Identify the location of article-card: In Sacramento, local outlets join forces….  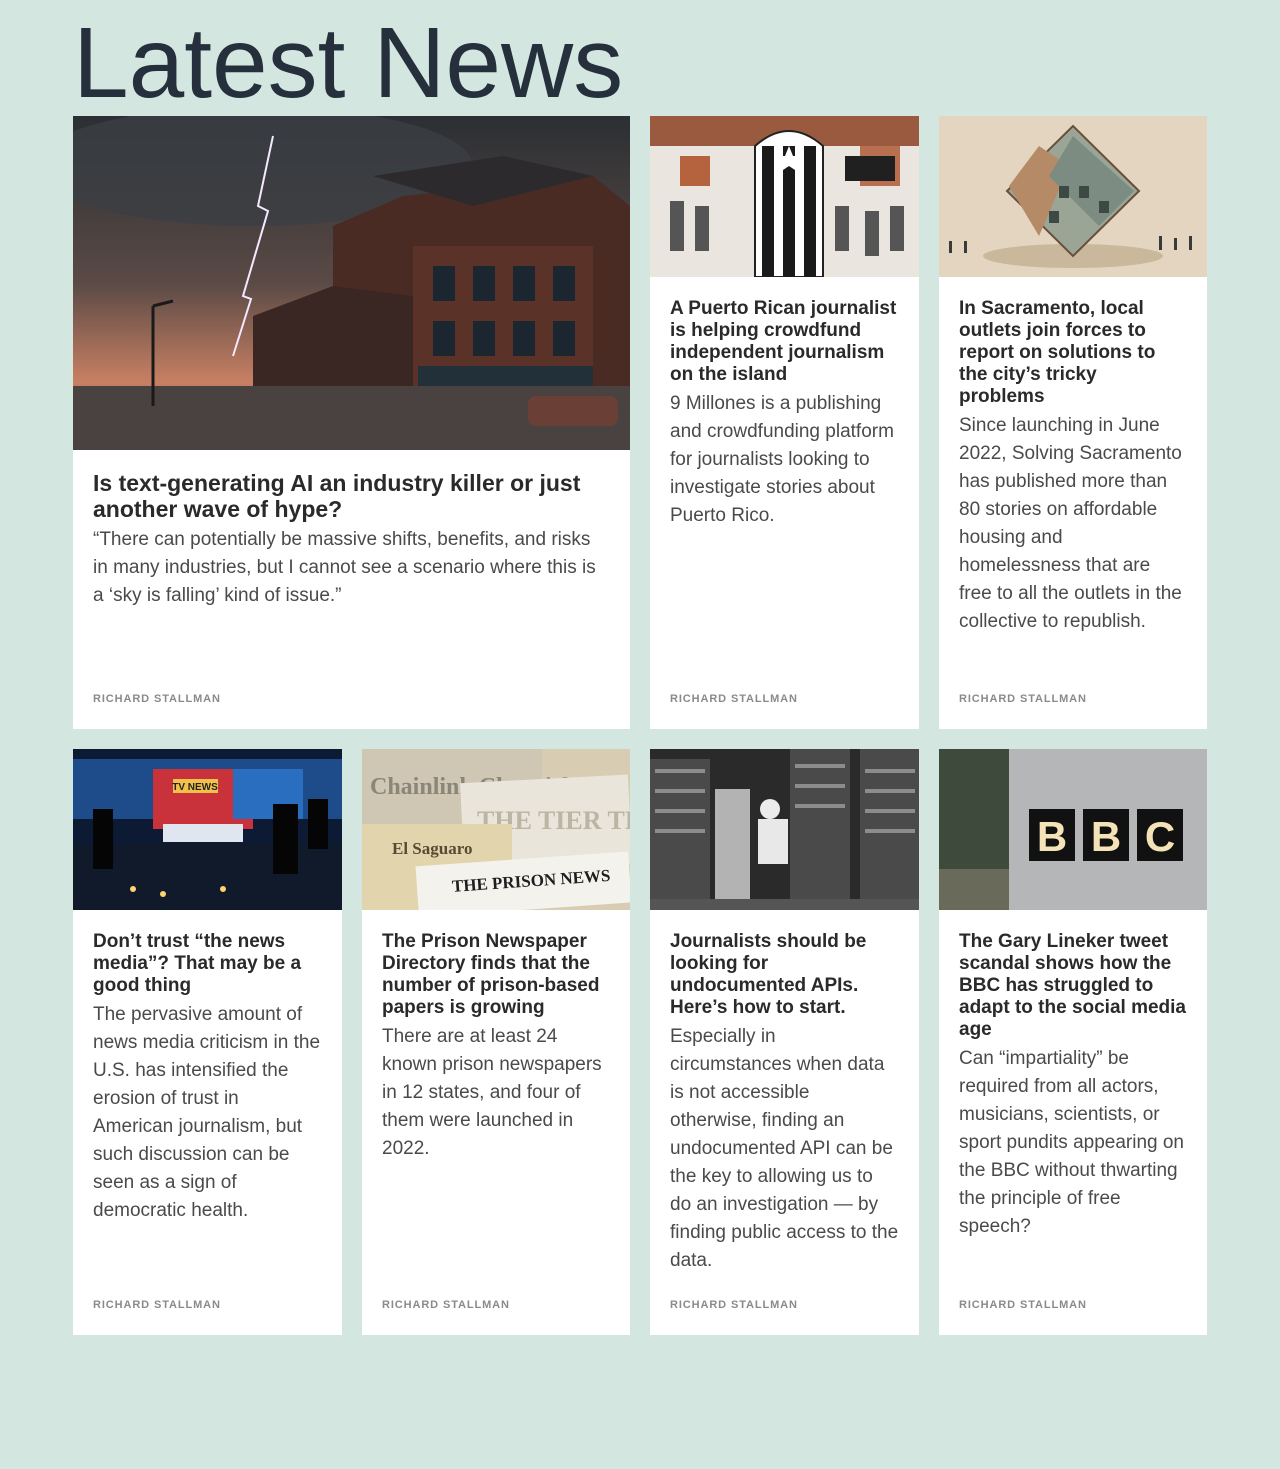
(1073, 422).